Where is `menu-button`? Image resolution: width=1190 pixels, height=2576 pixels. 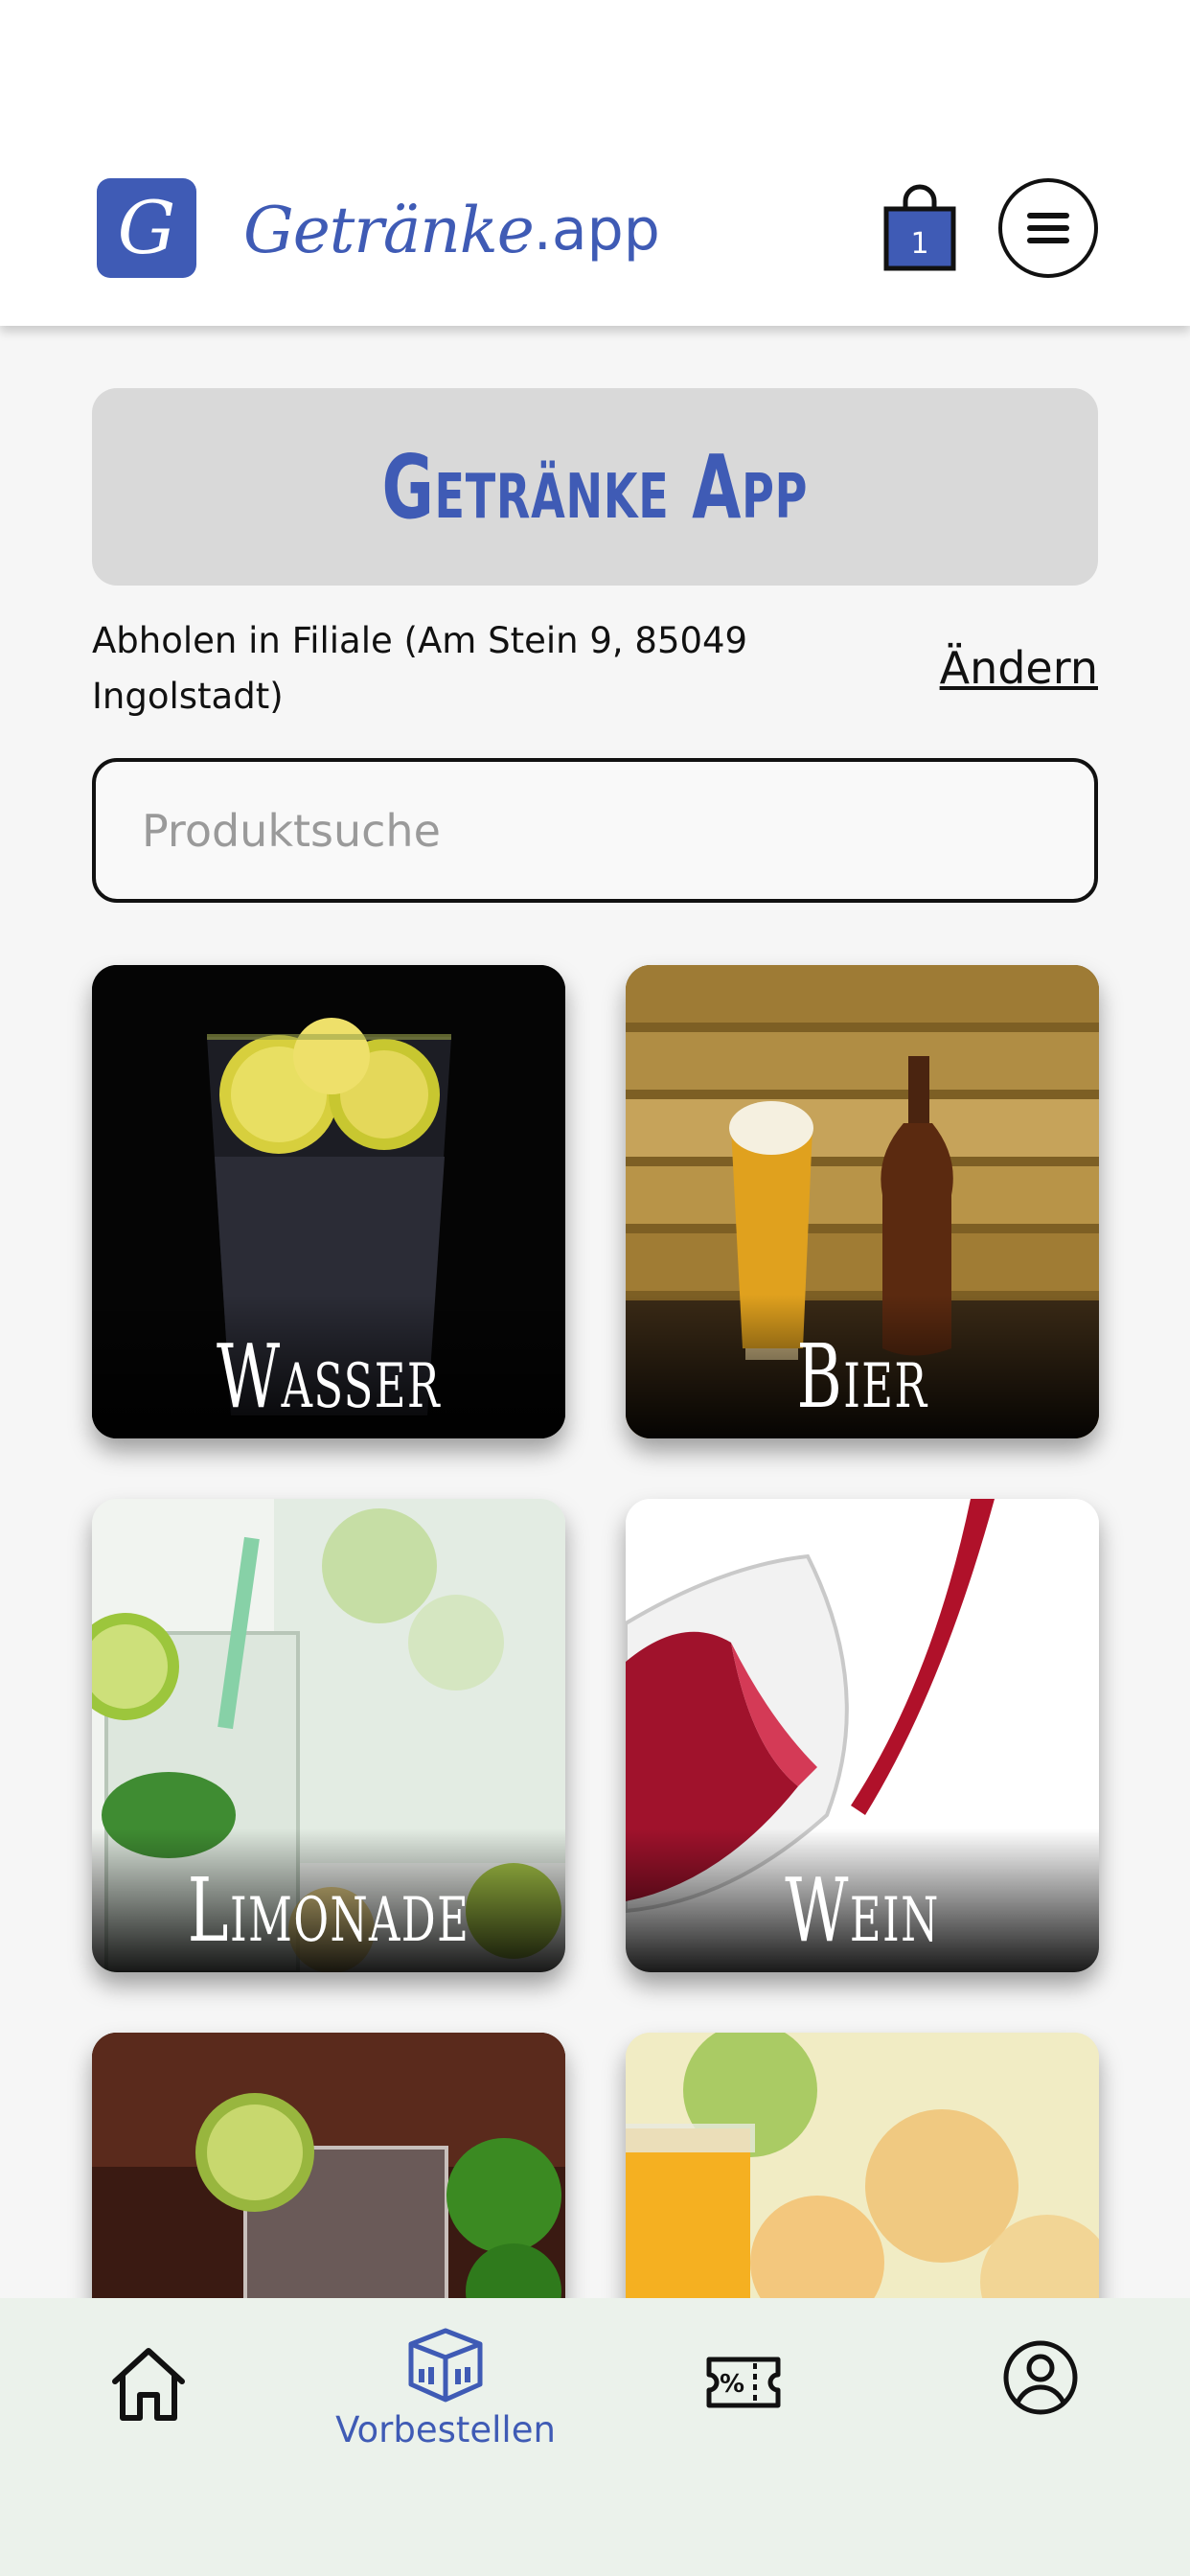 menu-button is located at coordinates (1048, 228).